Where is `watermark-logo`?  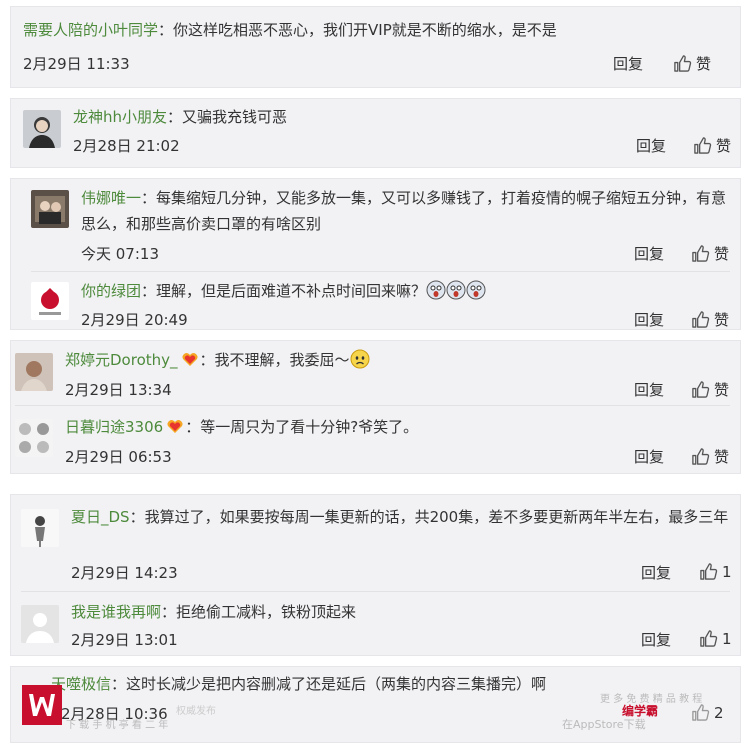
watermark-logo is located at coordinates (42, 705).